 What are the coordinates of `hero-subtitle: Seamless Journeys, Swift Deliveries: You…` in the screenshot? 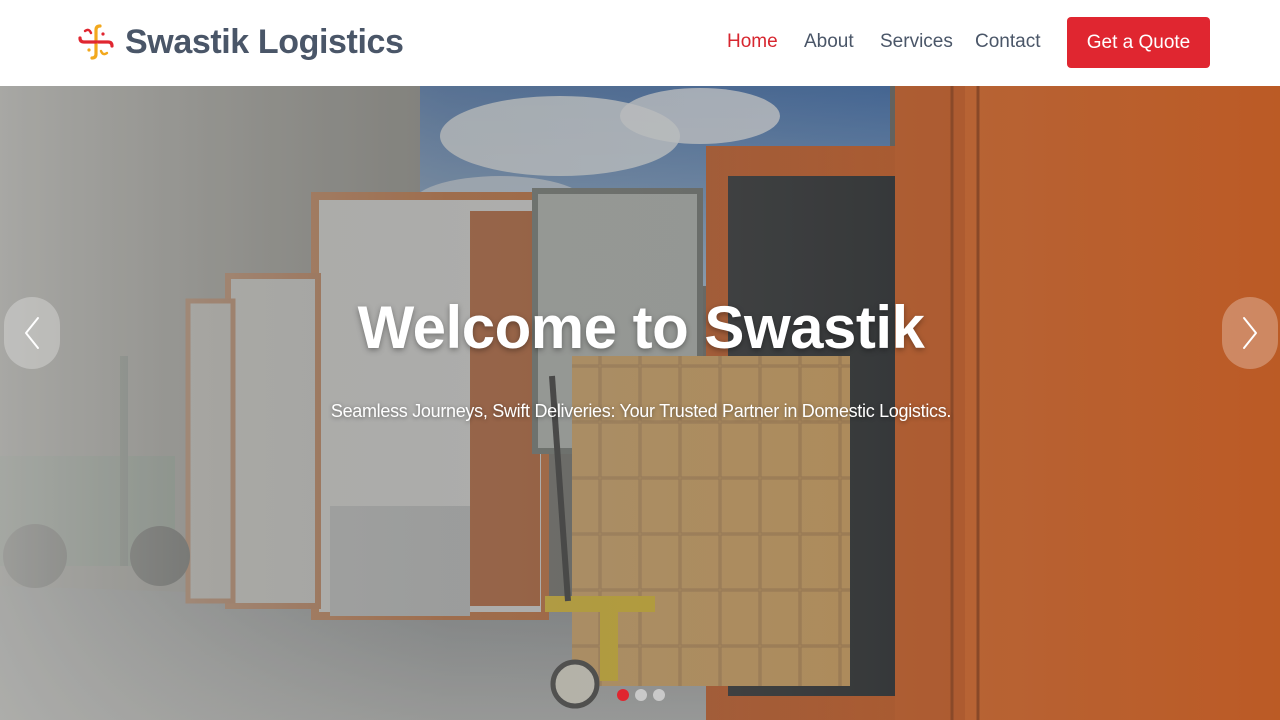 It's located at (641, 411).